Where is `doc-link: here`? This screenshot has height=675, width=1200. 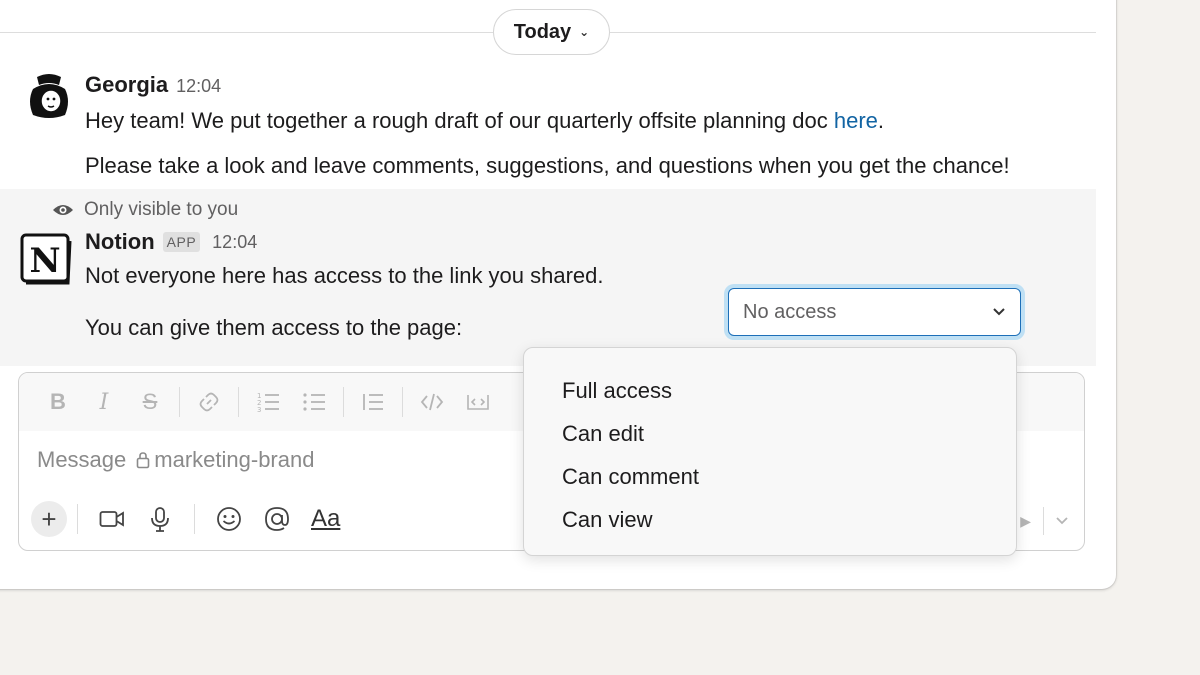
doc-link: here is located at coordinates (856, 120).